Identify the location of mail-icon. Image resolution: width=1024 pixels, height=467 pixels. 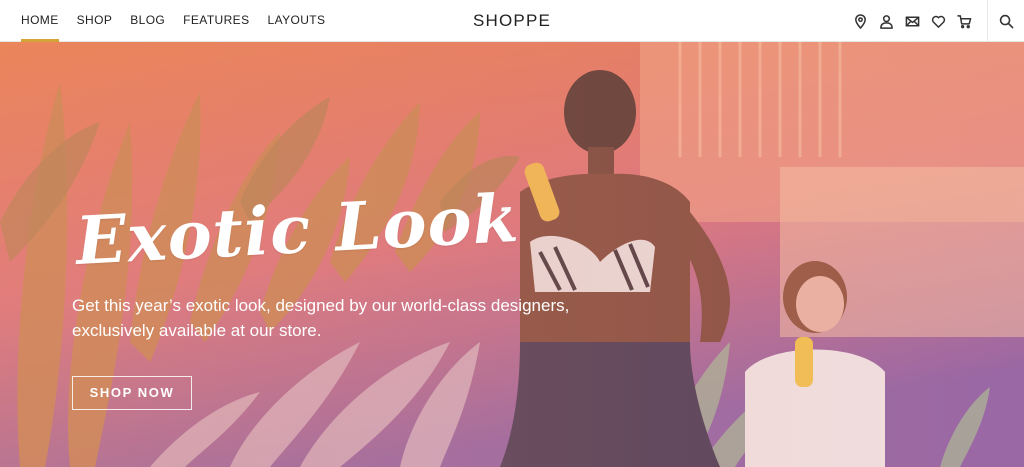
(912, 21).